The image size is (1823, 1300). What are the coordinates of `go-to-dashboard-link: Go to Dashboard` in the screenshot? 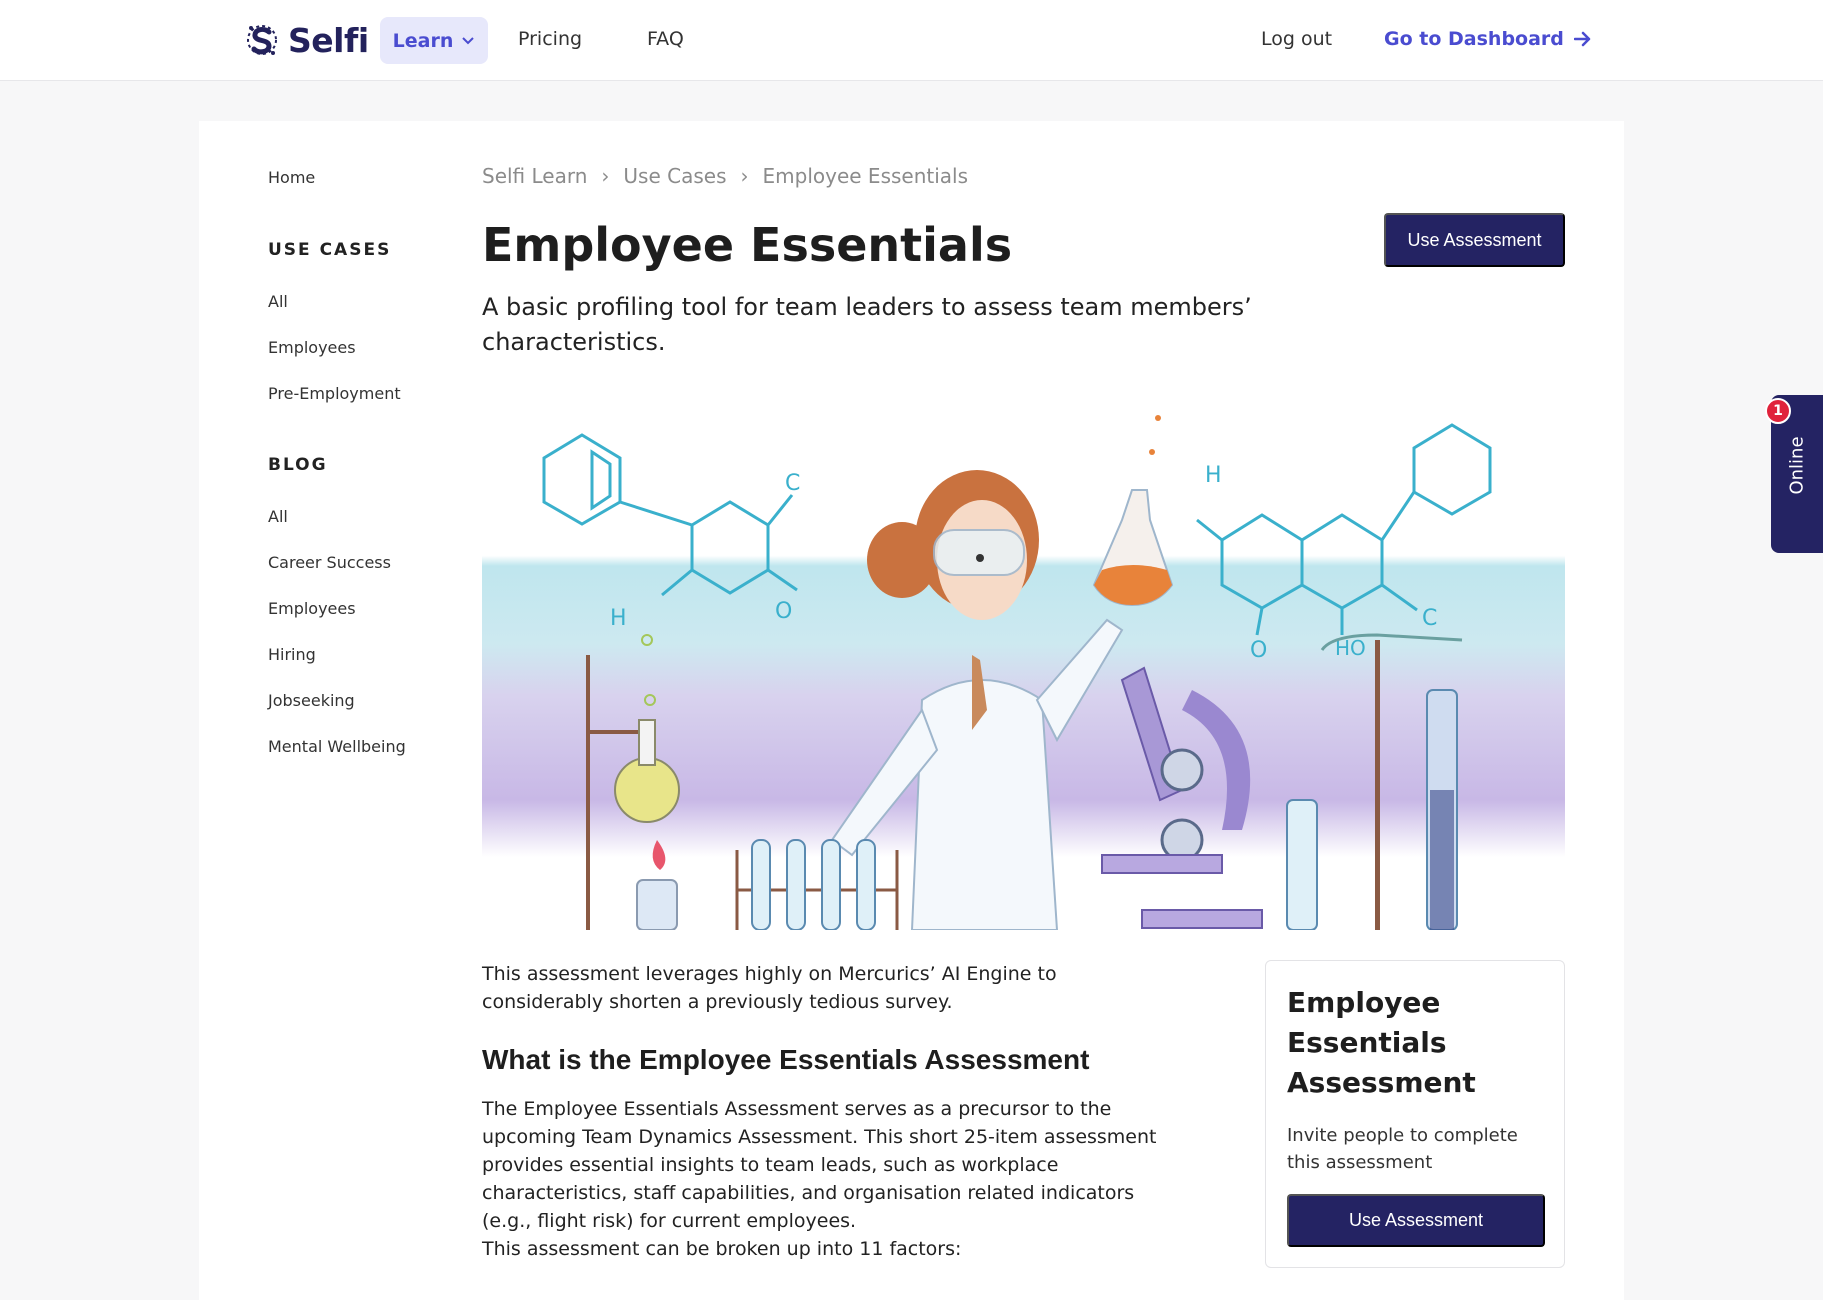 It's located at (1488, 39).